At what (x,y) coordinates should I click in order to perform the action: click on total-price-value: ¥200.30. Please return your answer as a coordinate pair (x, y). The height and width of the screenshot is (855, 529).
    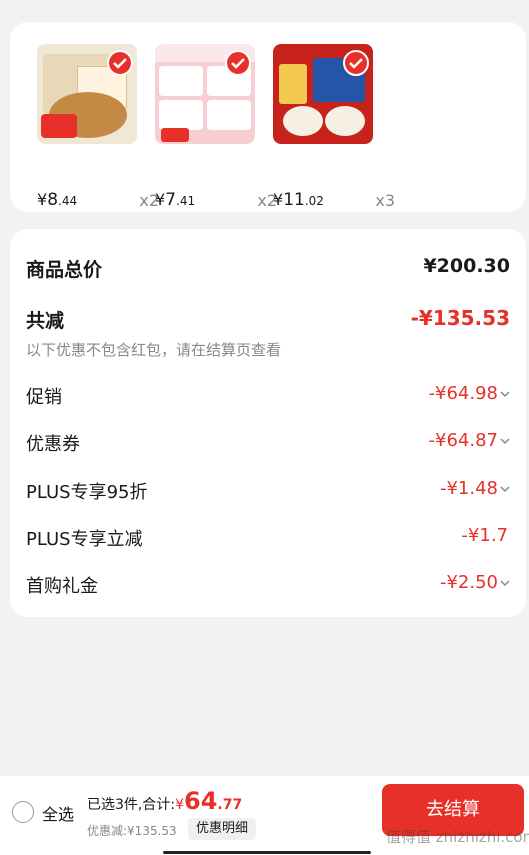
    Looking at the image, I should click on (466, 266).